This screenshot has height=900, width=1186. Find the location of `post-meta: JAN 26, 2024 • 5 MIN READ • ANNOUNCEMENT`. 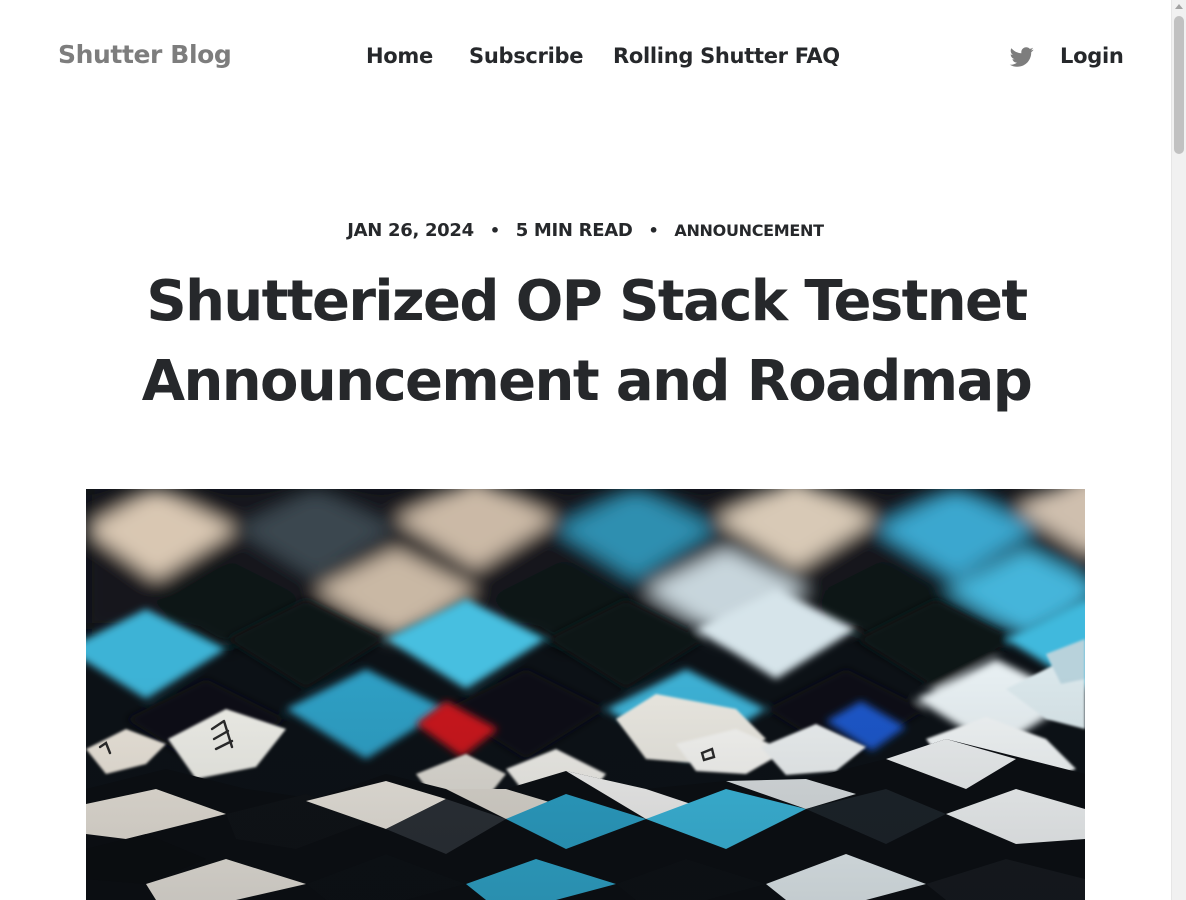

post-meta: JAN 26, 2024 • 5 MIN READ • ANNOUNCEMENT is located at coordinates (585, 230).